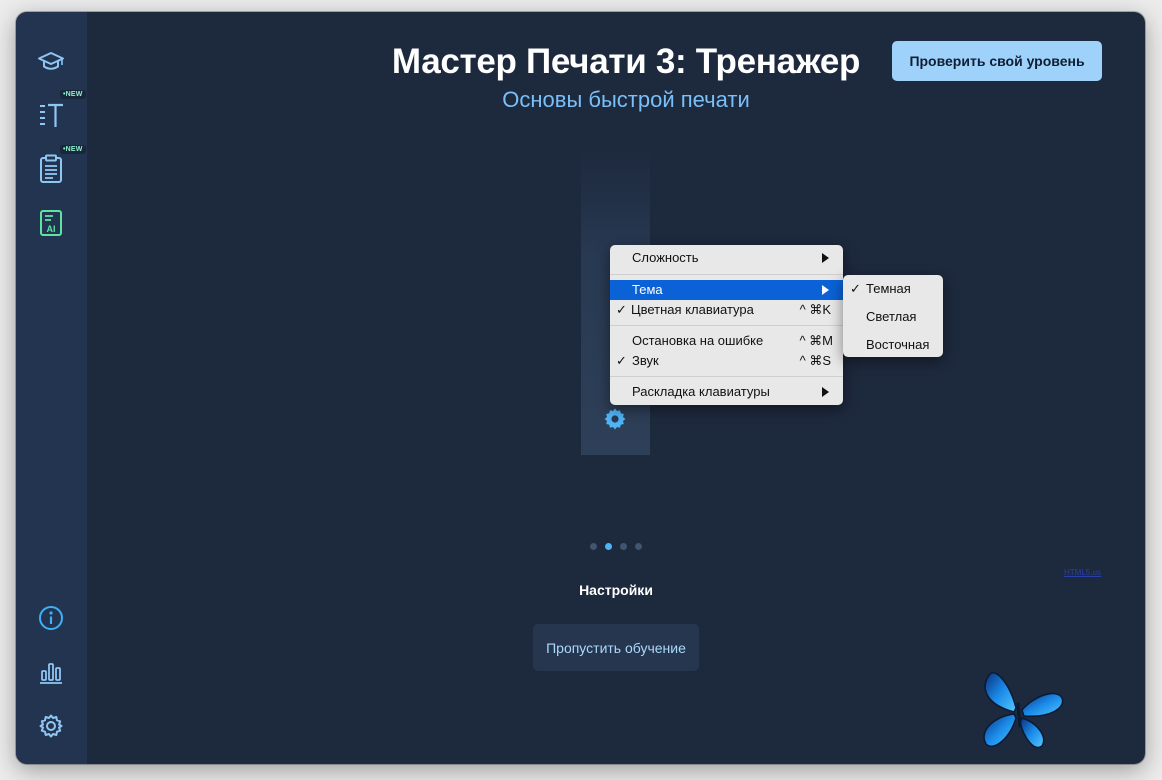 The height and width of the screenshot is (780, 1162). What do you see at coordinates (665, 257) in the screenshot?
I see `menu-item-label: Сложность` at bounding box center [665, 257].